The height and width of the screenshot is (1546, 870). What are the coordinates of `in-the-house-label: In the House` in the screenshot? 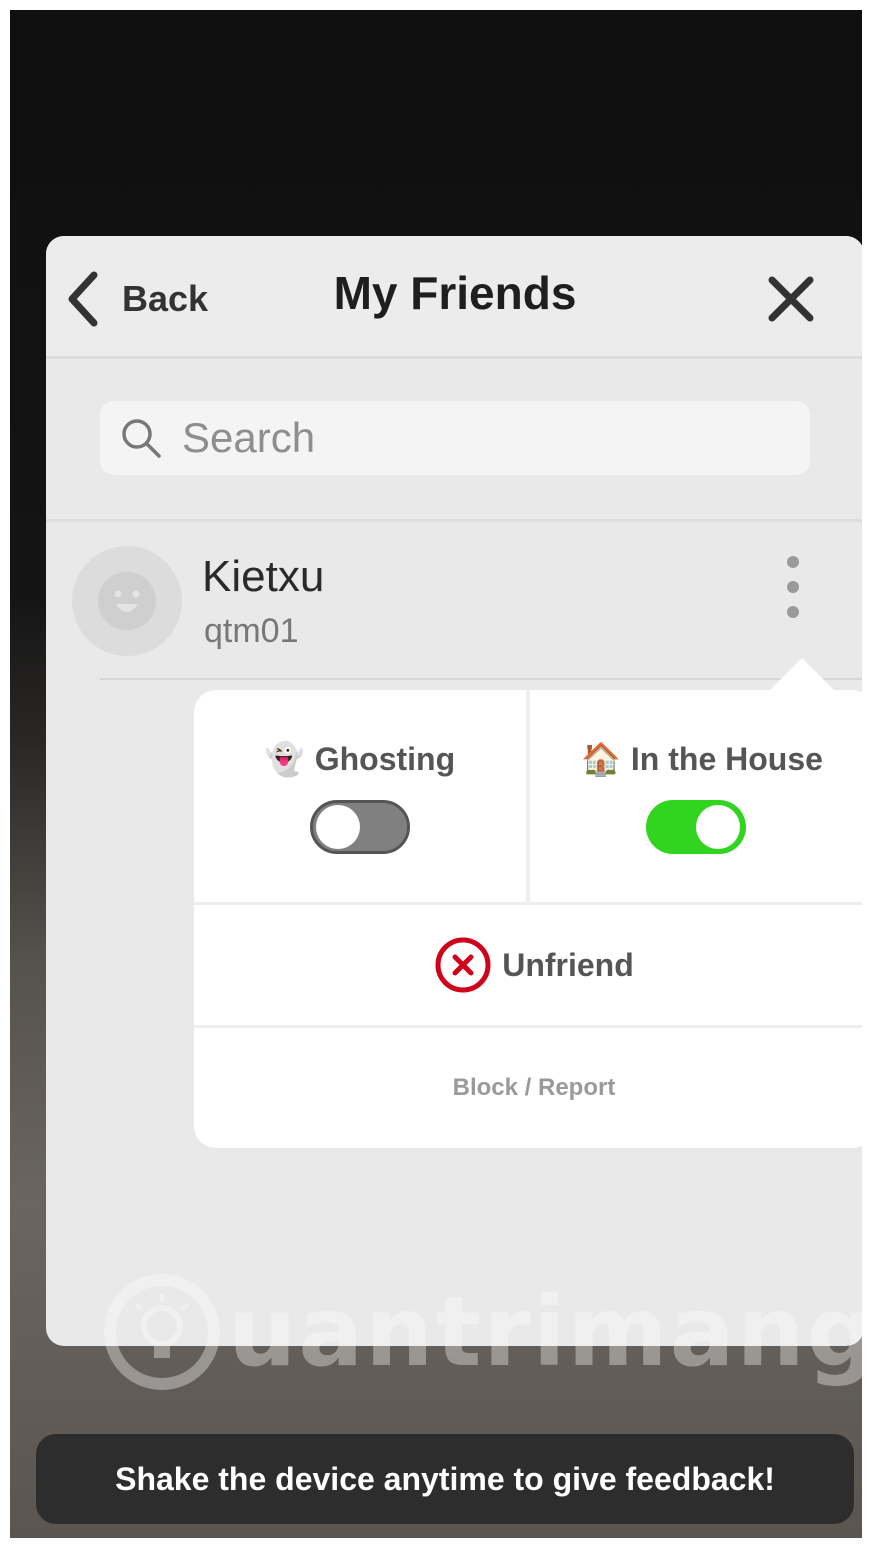 It's located at (726, 758).